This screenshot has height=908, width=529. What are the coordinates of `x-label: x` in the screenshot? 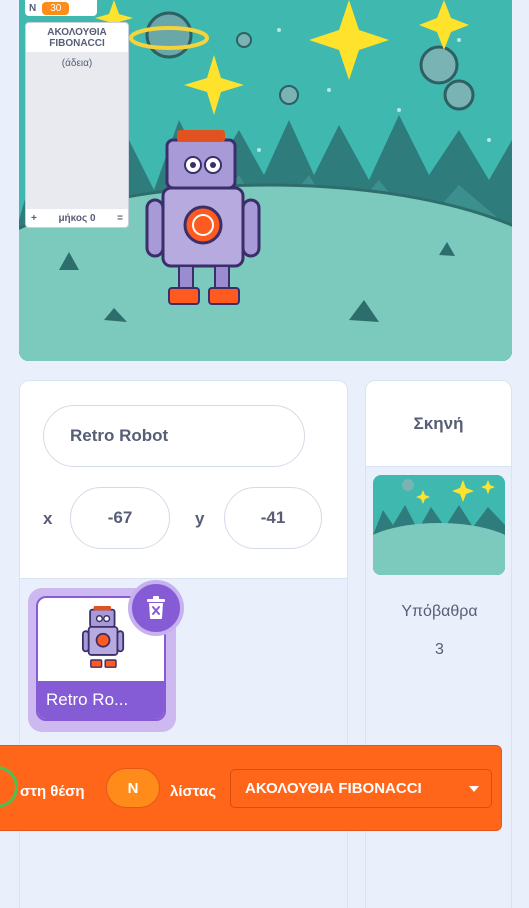 It's located at (48, 518).